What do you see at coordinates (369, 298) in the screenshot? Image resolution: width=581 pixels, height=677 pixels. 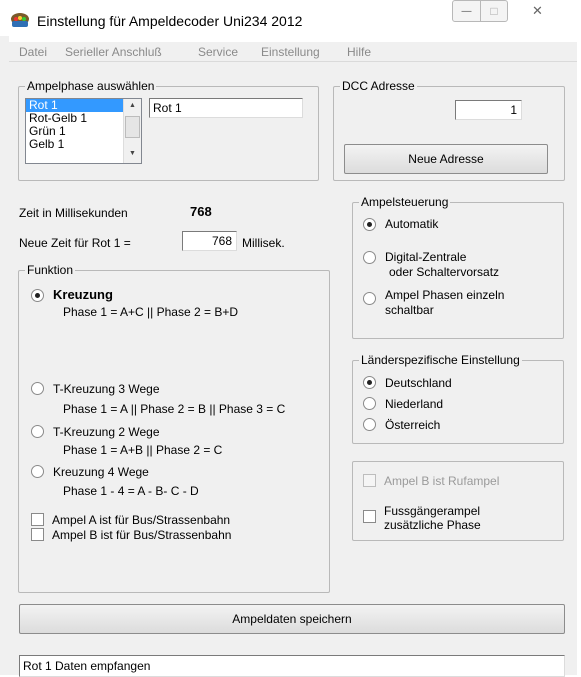 I see `radio-phasen-einzeln` at bounding box center [369, 298].